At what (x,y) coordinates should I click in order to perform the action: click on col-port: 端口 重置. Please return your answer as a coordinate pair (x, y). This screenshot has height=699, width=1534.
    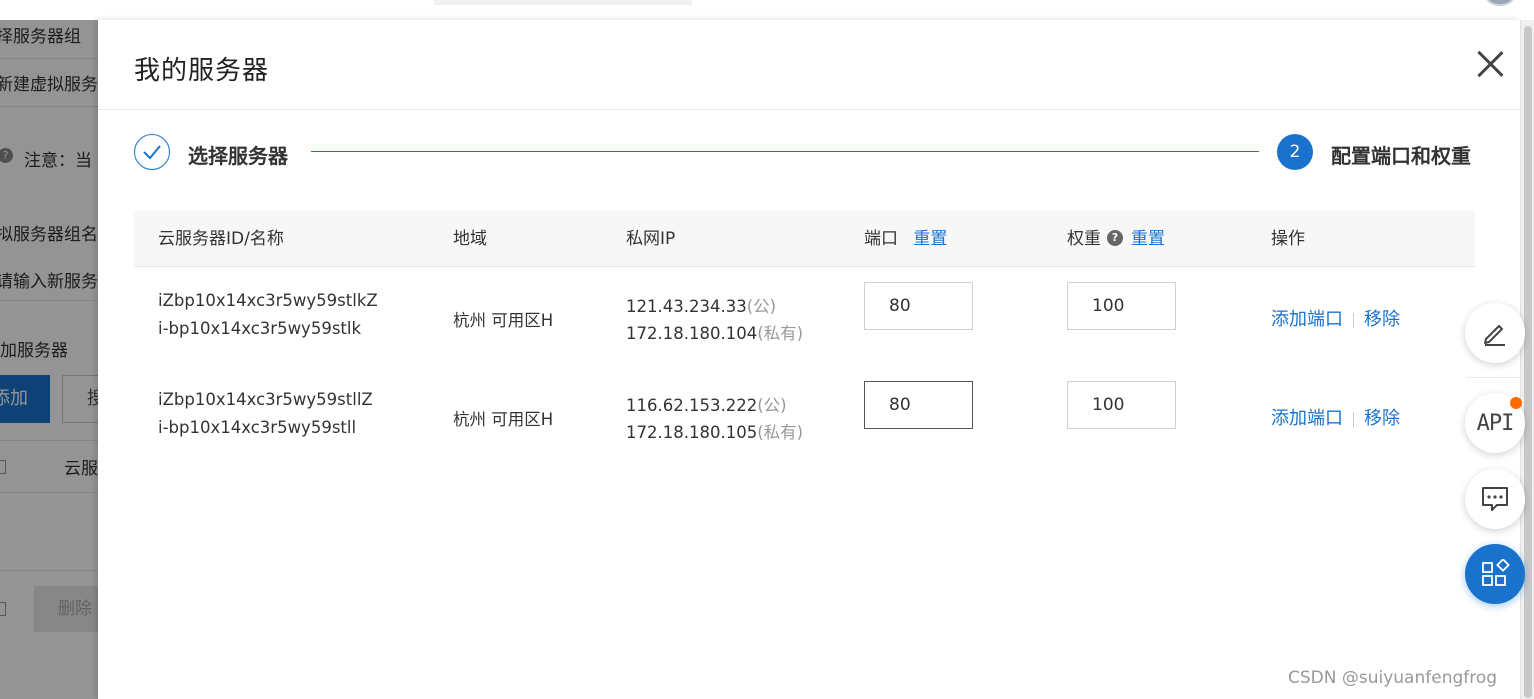
    Looking at the image, I should click on (905, 239).